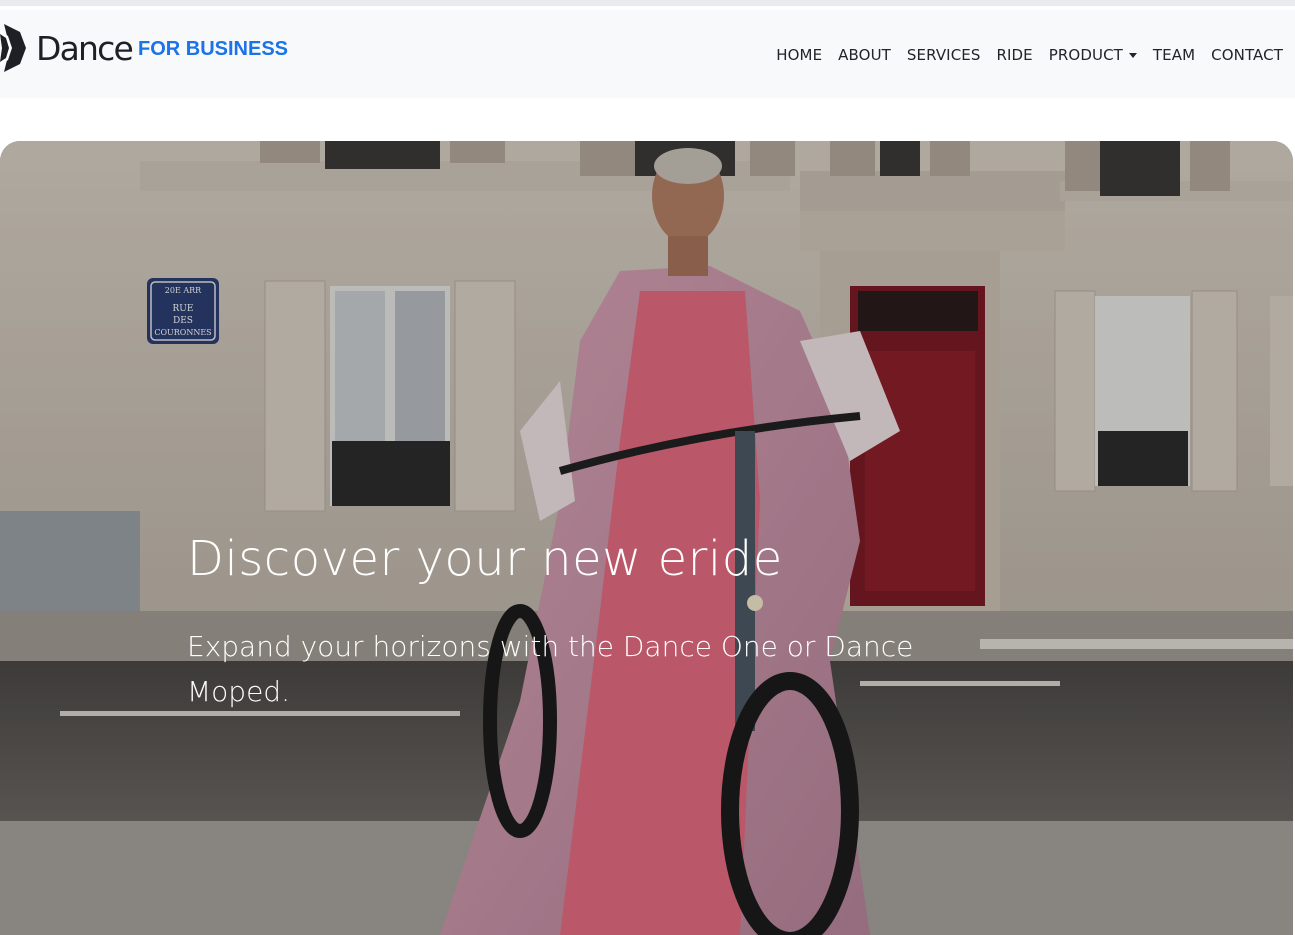 The width and height of the screenshot is (1295, 935). What do you see at coordinates (1132, 55) in the screenshot?
I see `caret-down-icon` at bounding box center [1132, 55].